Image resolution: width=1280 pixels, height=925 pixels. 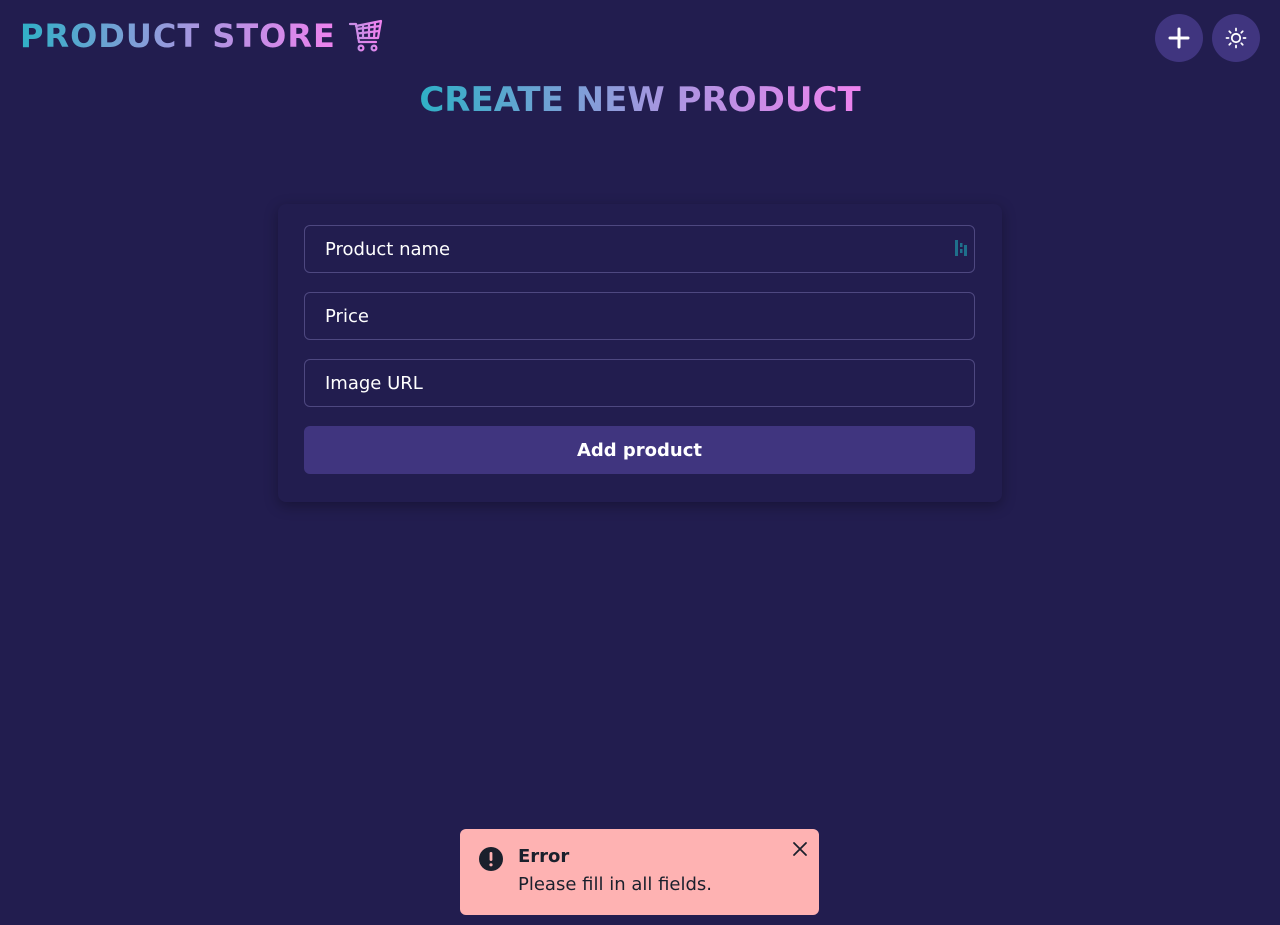 What do you see at coordinates (178, 36) in the screenshot?
I see `brand-title: PRODUCT STORE` at bounding box center [178, 36].